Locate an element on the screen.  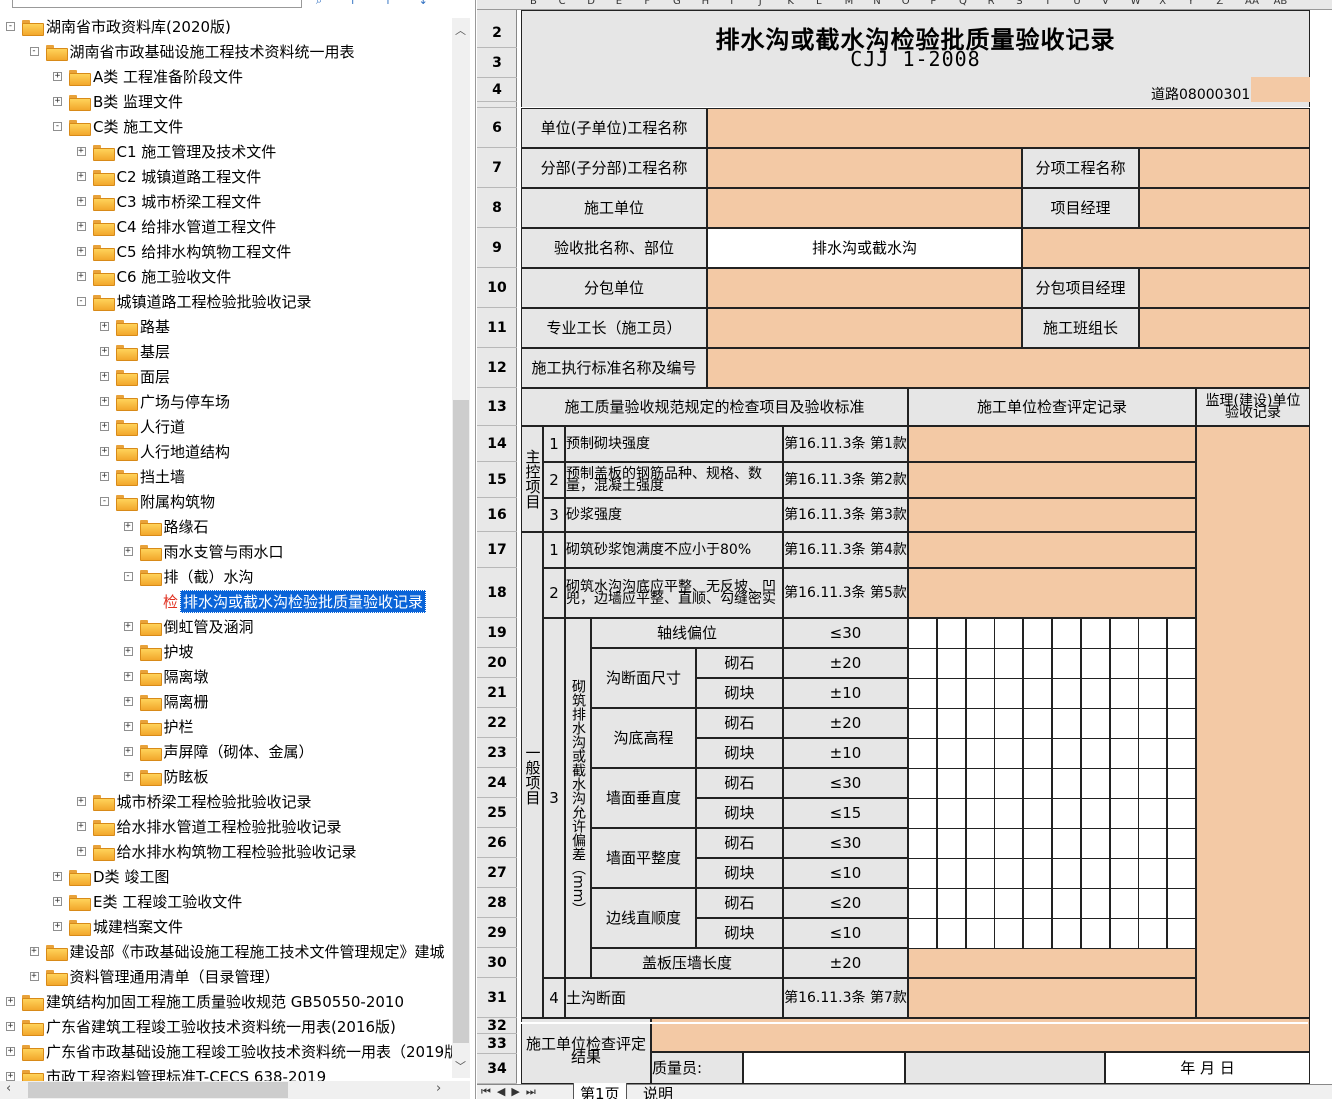
foreman-value is located at coordinates (864, 328).